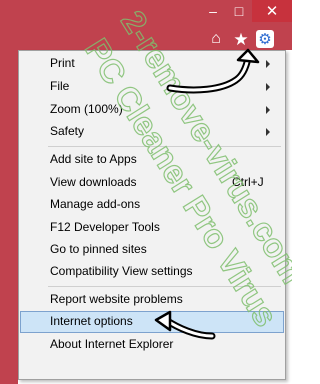 The width and height of the screenshot is (320, 384). Describe the element at coordinates (152, 205) in the screenshot. I see `menu-item-manage-addons: Manage add-ons` at that location.